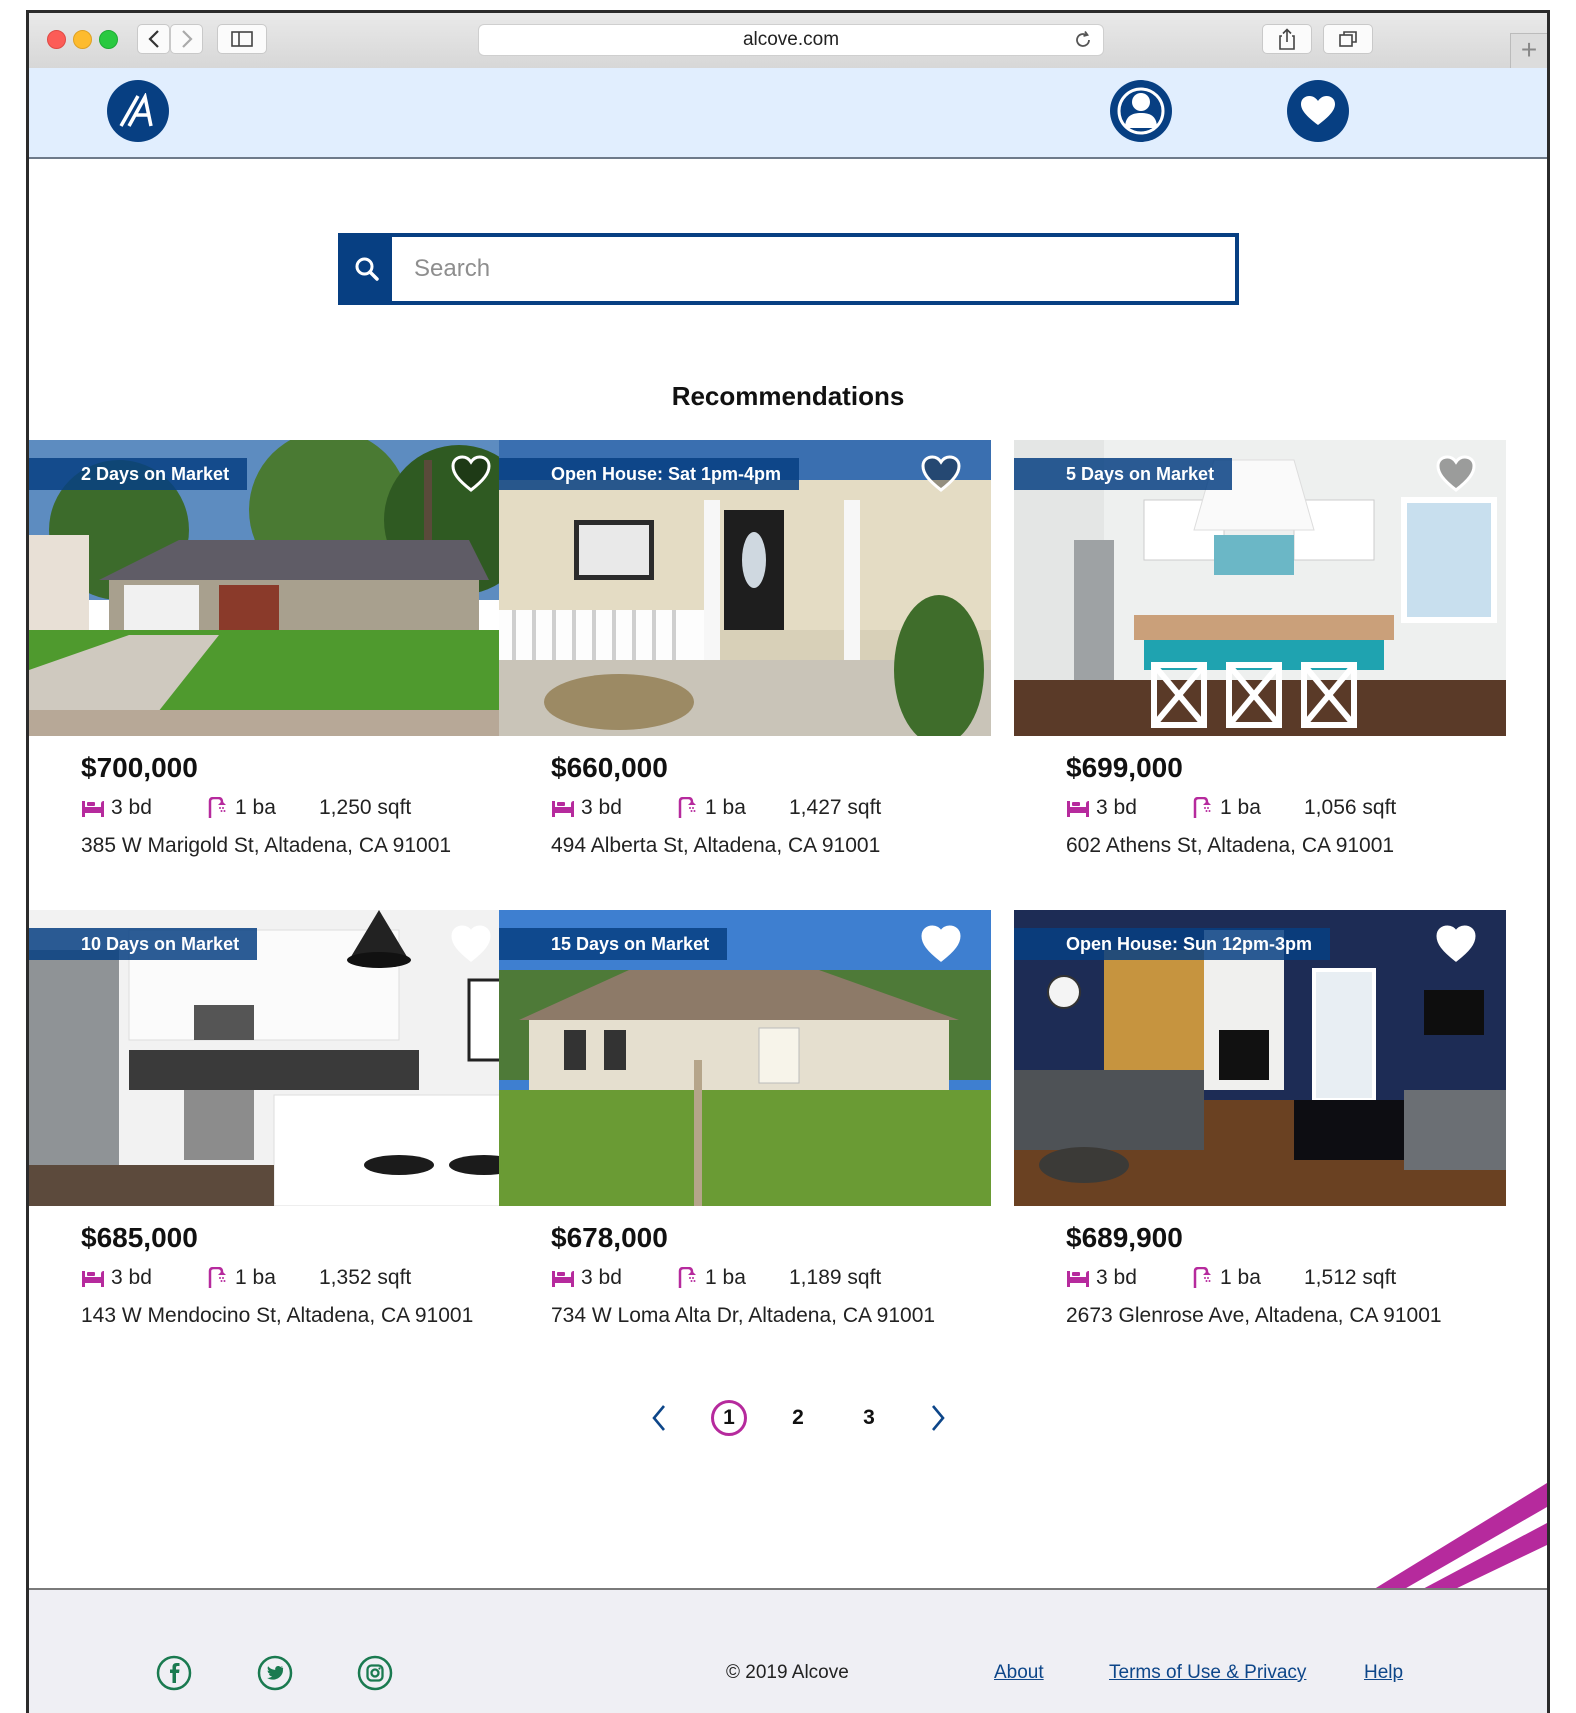  I want to click on sqft-text: 1,512 sqft, so click(1350, 1277).